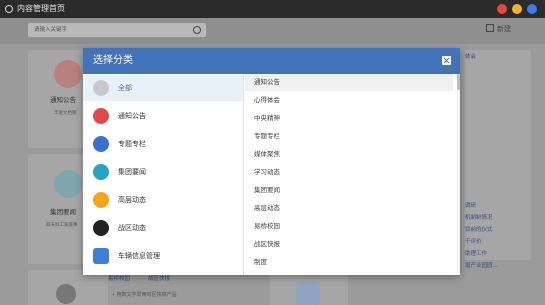 The height and width of the screenshot is (305, 545). What do you see at coordinates (502, 9) in the screenshot?
I see `window-close-button` at bounding box center [502, 9].